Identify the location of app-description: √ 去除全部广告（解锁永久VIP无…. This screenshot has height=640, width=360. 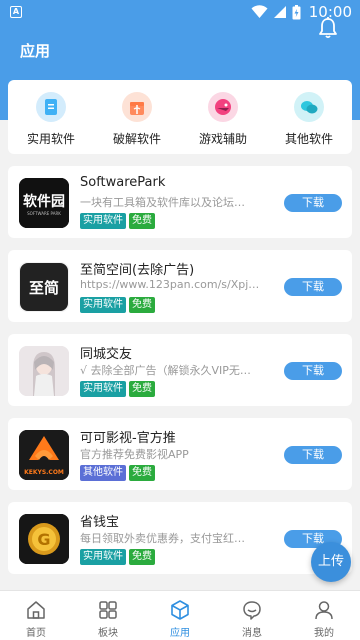
(165, 370).